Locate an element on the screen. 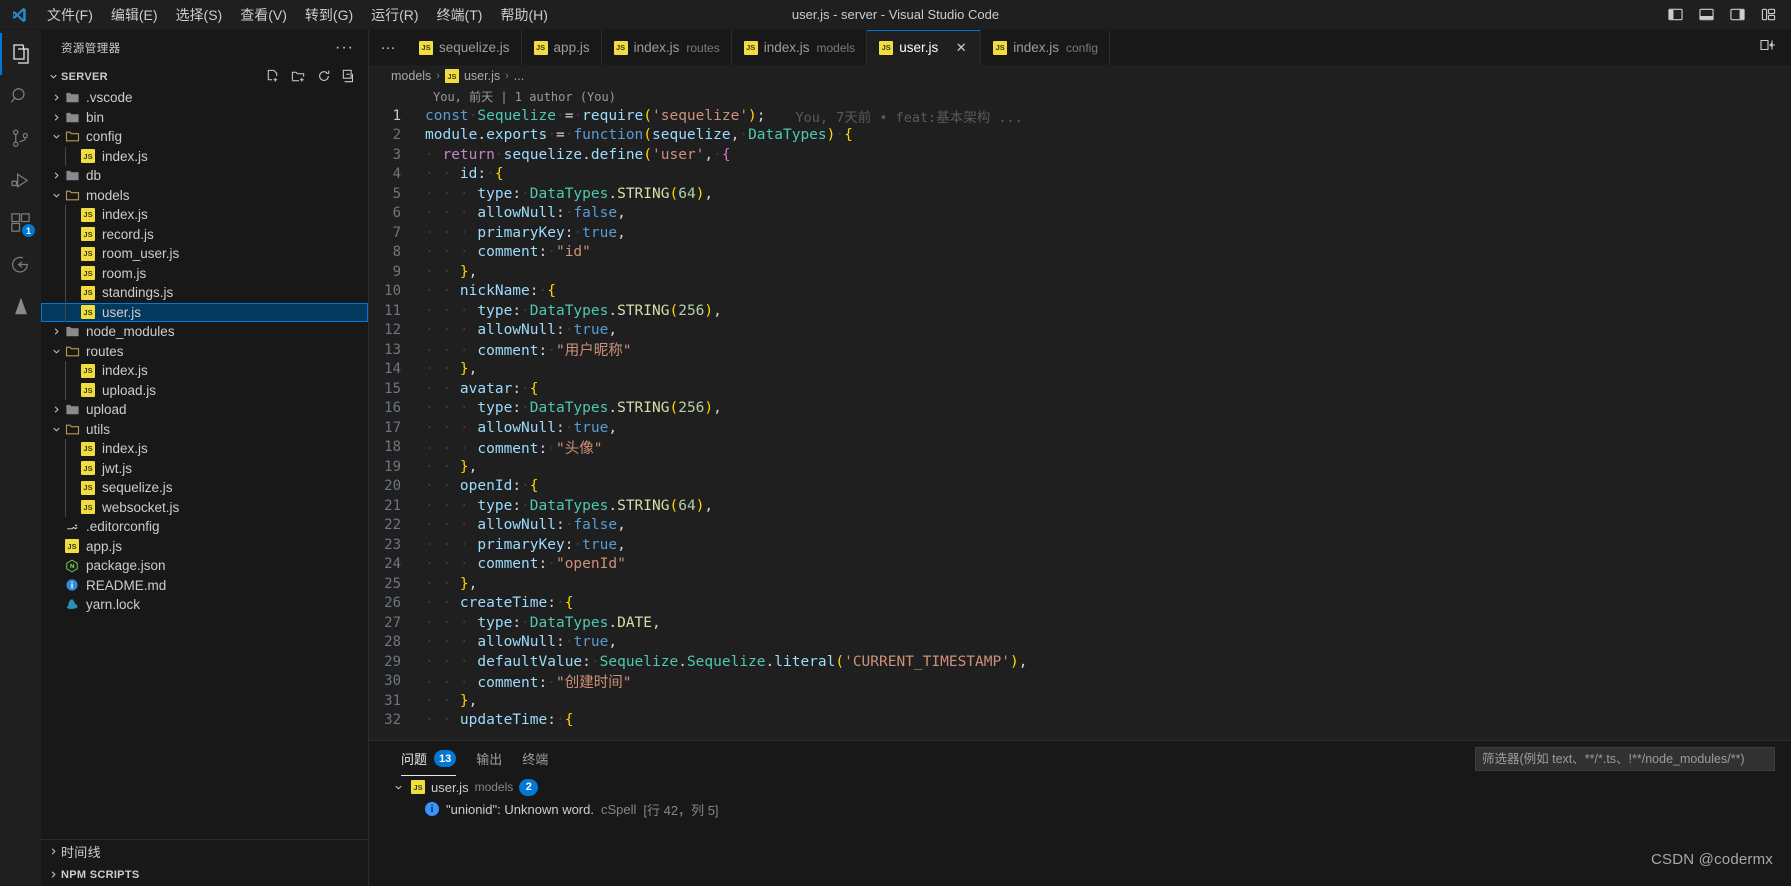 This screenshot has height=886, width=1791. tree-item-sequelize-js: JS sequelize.js is located at coordinates (204, 488).